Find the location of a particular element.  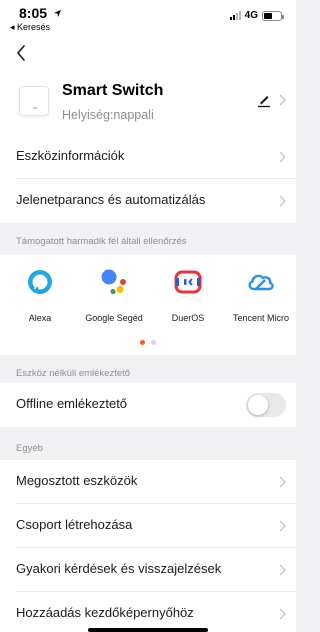

status-time-text: 8:05 is located at coordinates (33, 13).